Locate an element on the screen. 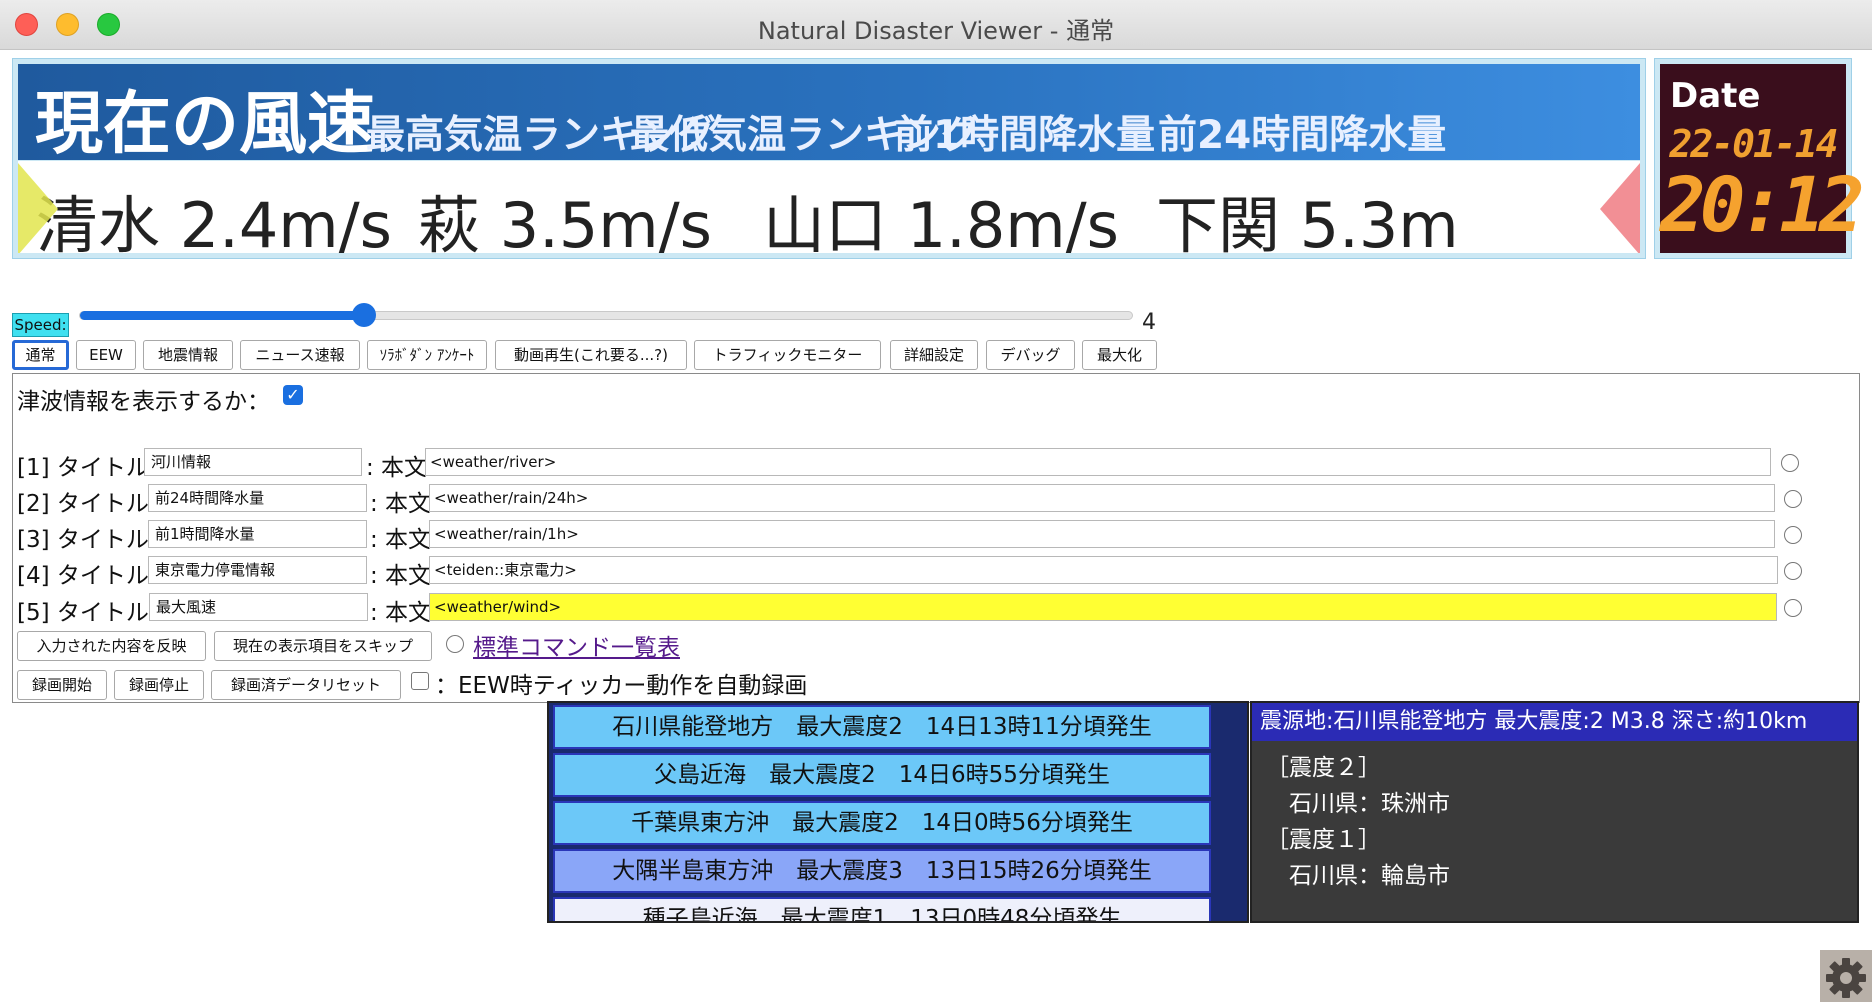  row-body-input: <weather/river> is located at coordinates (1098, 462).